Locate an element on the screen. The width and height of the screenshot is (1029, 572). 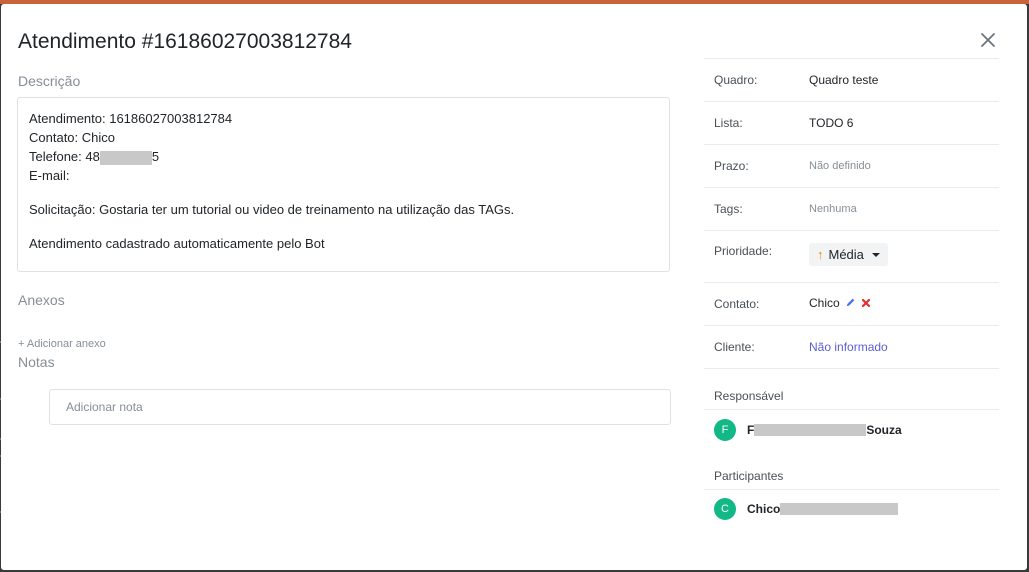
telefone-prefix: Telefone: 48 is located at coordinates (64, 156).